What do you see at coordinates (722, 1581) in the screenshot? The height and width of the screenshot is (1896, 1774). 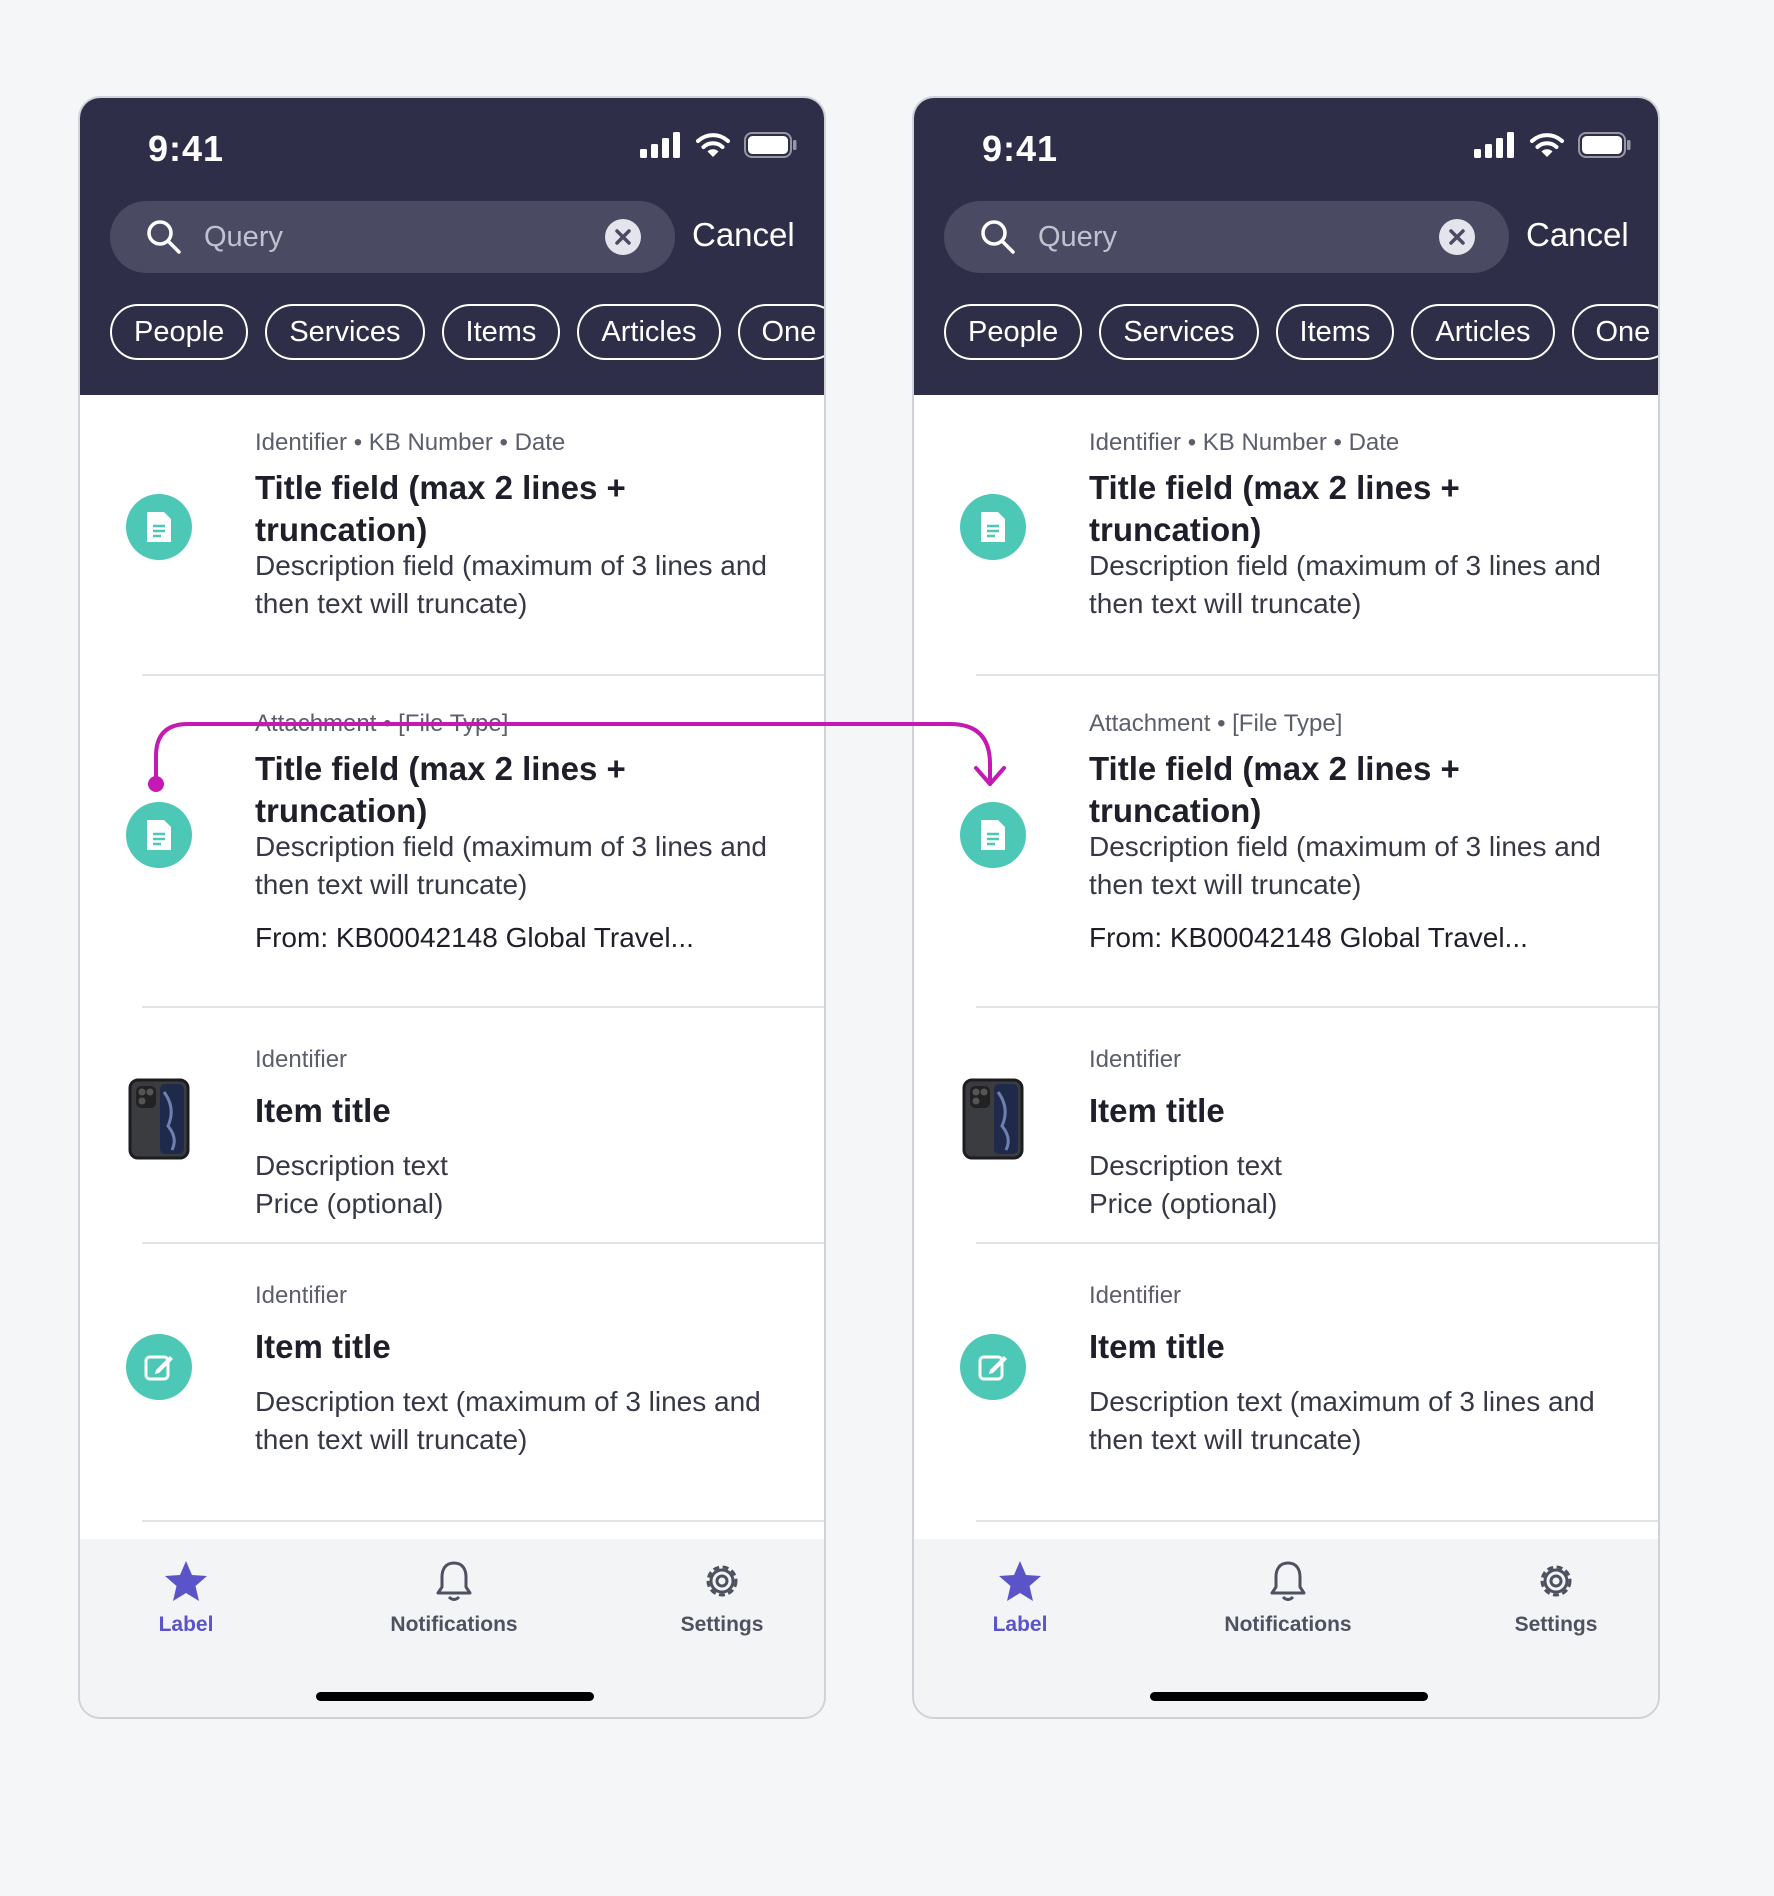 I see `gear-icon` at bounding box center [722, 1581].